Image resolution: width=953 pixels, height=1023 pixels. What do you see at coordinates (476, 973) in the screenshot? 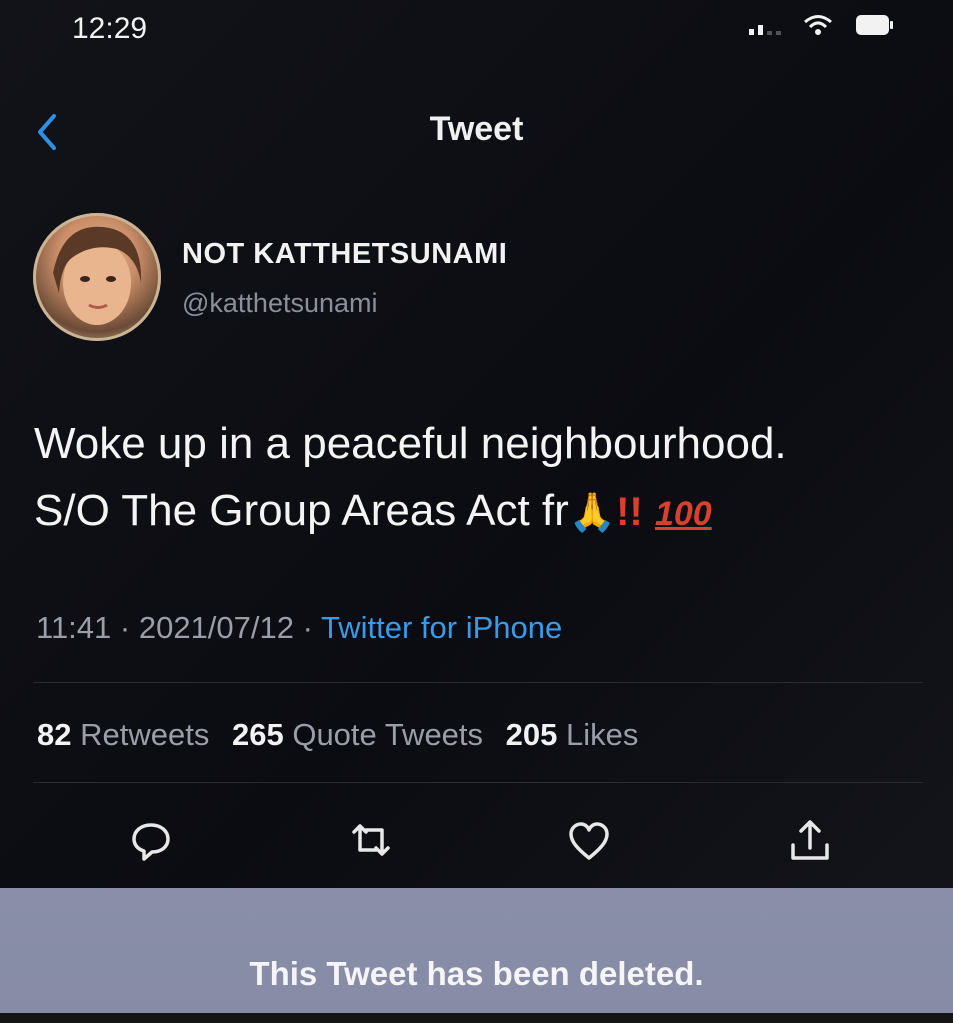
I see `deleted-tweet-text: This Tweet has been deleted.` at bounding box center [476, 973].